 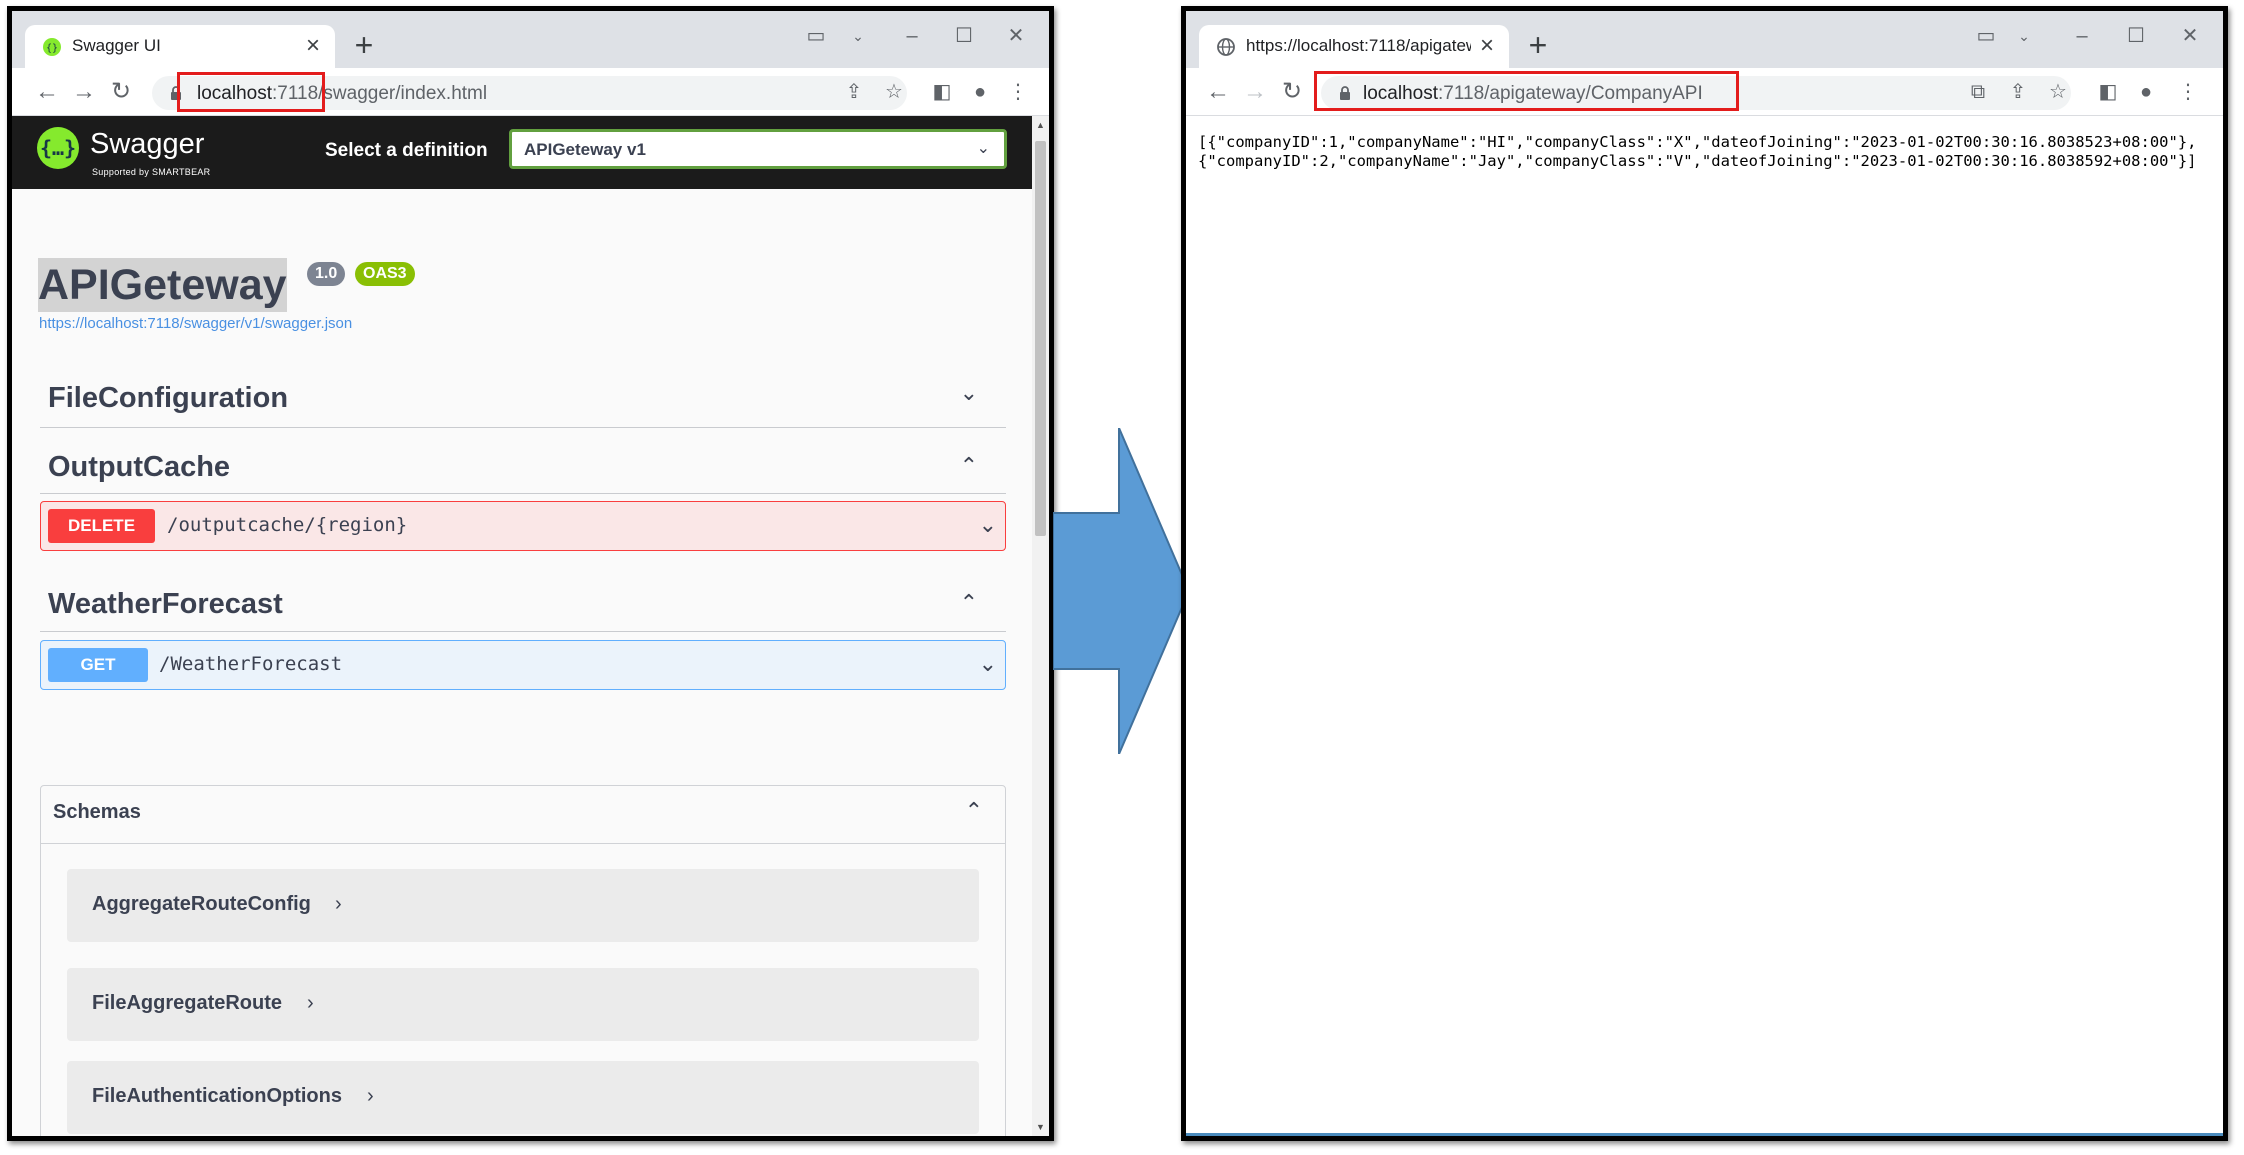 I want to click on model-fileaggregateroute: FileAggregateRoute ›, so click(x=523, y=1004).